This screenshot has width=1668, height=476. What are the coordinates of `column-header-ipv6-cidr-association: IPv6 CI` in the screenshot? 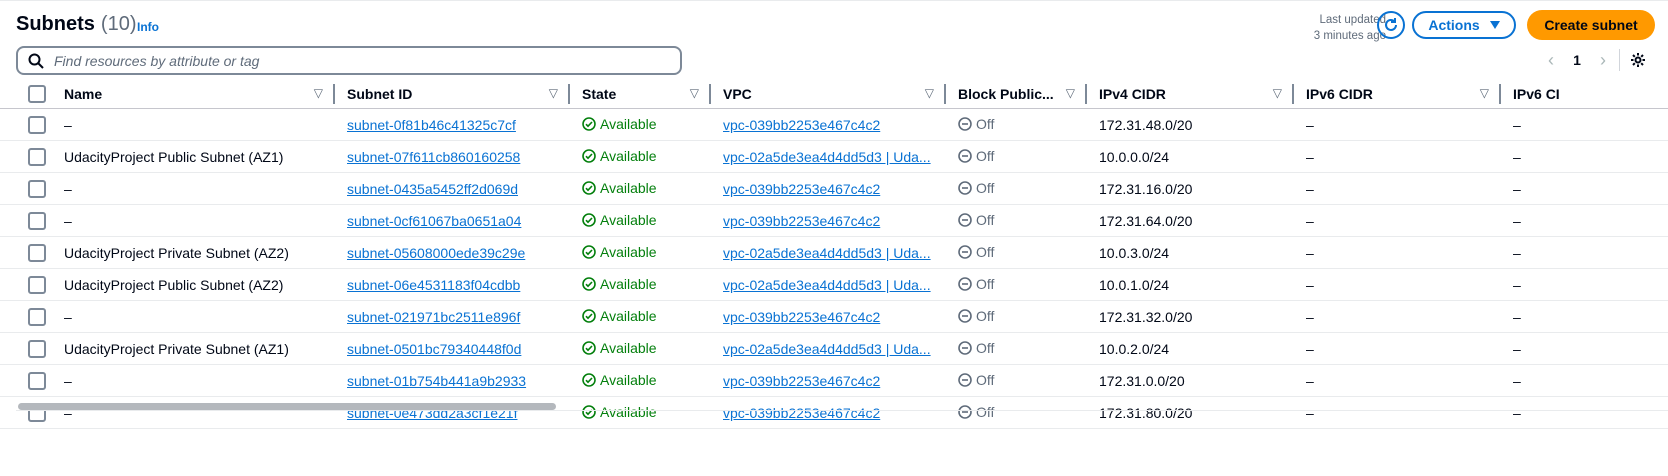 It's located at (1584, 94).